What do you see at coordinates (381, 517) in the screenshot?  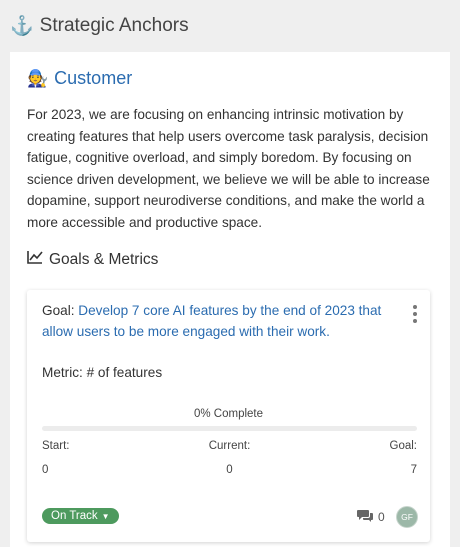 I see `comment-count: 0` at bounding box center [381, 517].